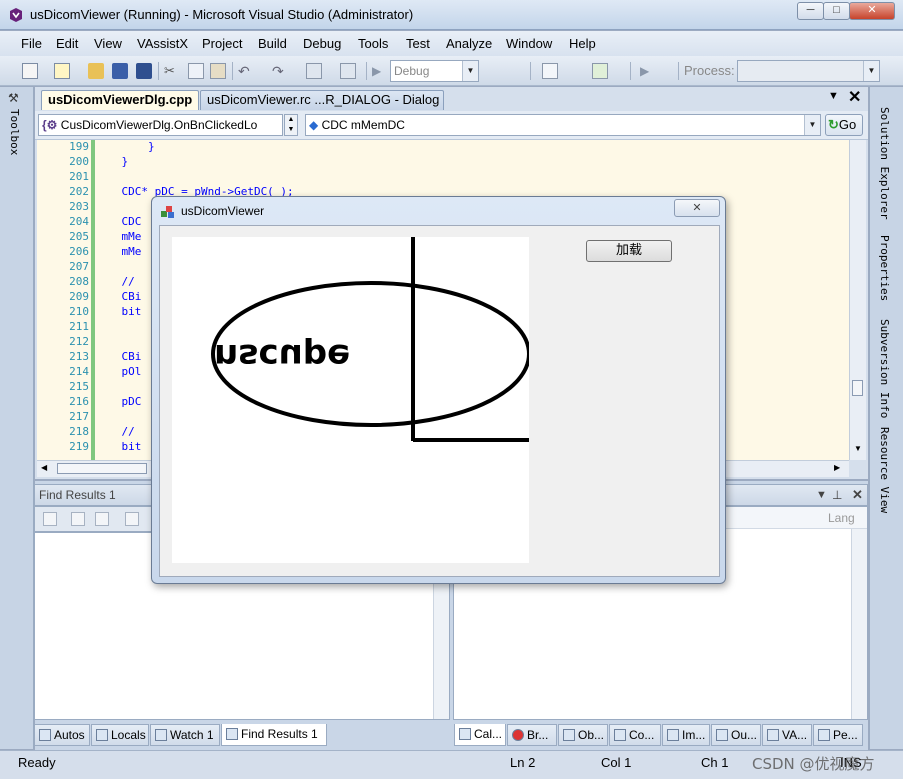 The height and width of the screenshot is (779, 903). Describe the element at coordinates (144, 71) in the screenshot. I see `save-all-icon` at that location.